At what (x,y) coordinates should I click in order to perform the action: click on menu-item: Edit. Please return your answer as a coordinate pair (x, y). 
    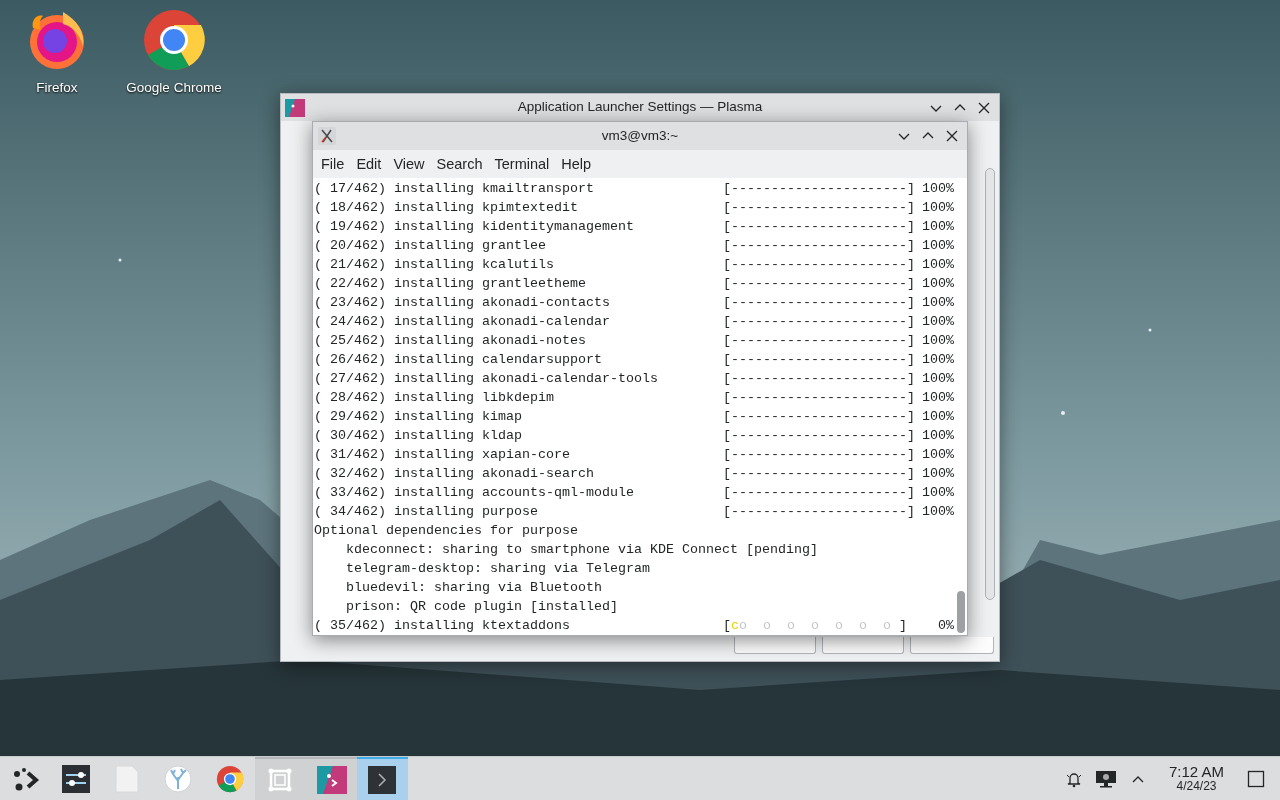
    Looking at the image, I should click on (369, 164).